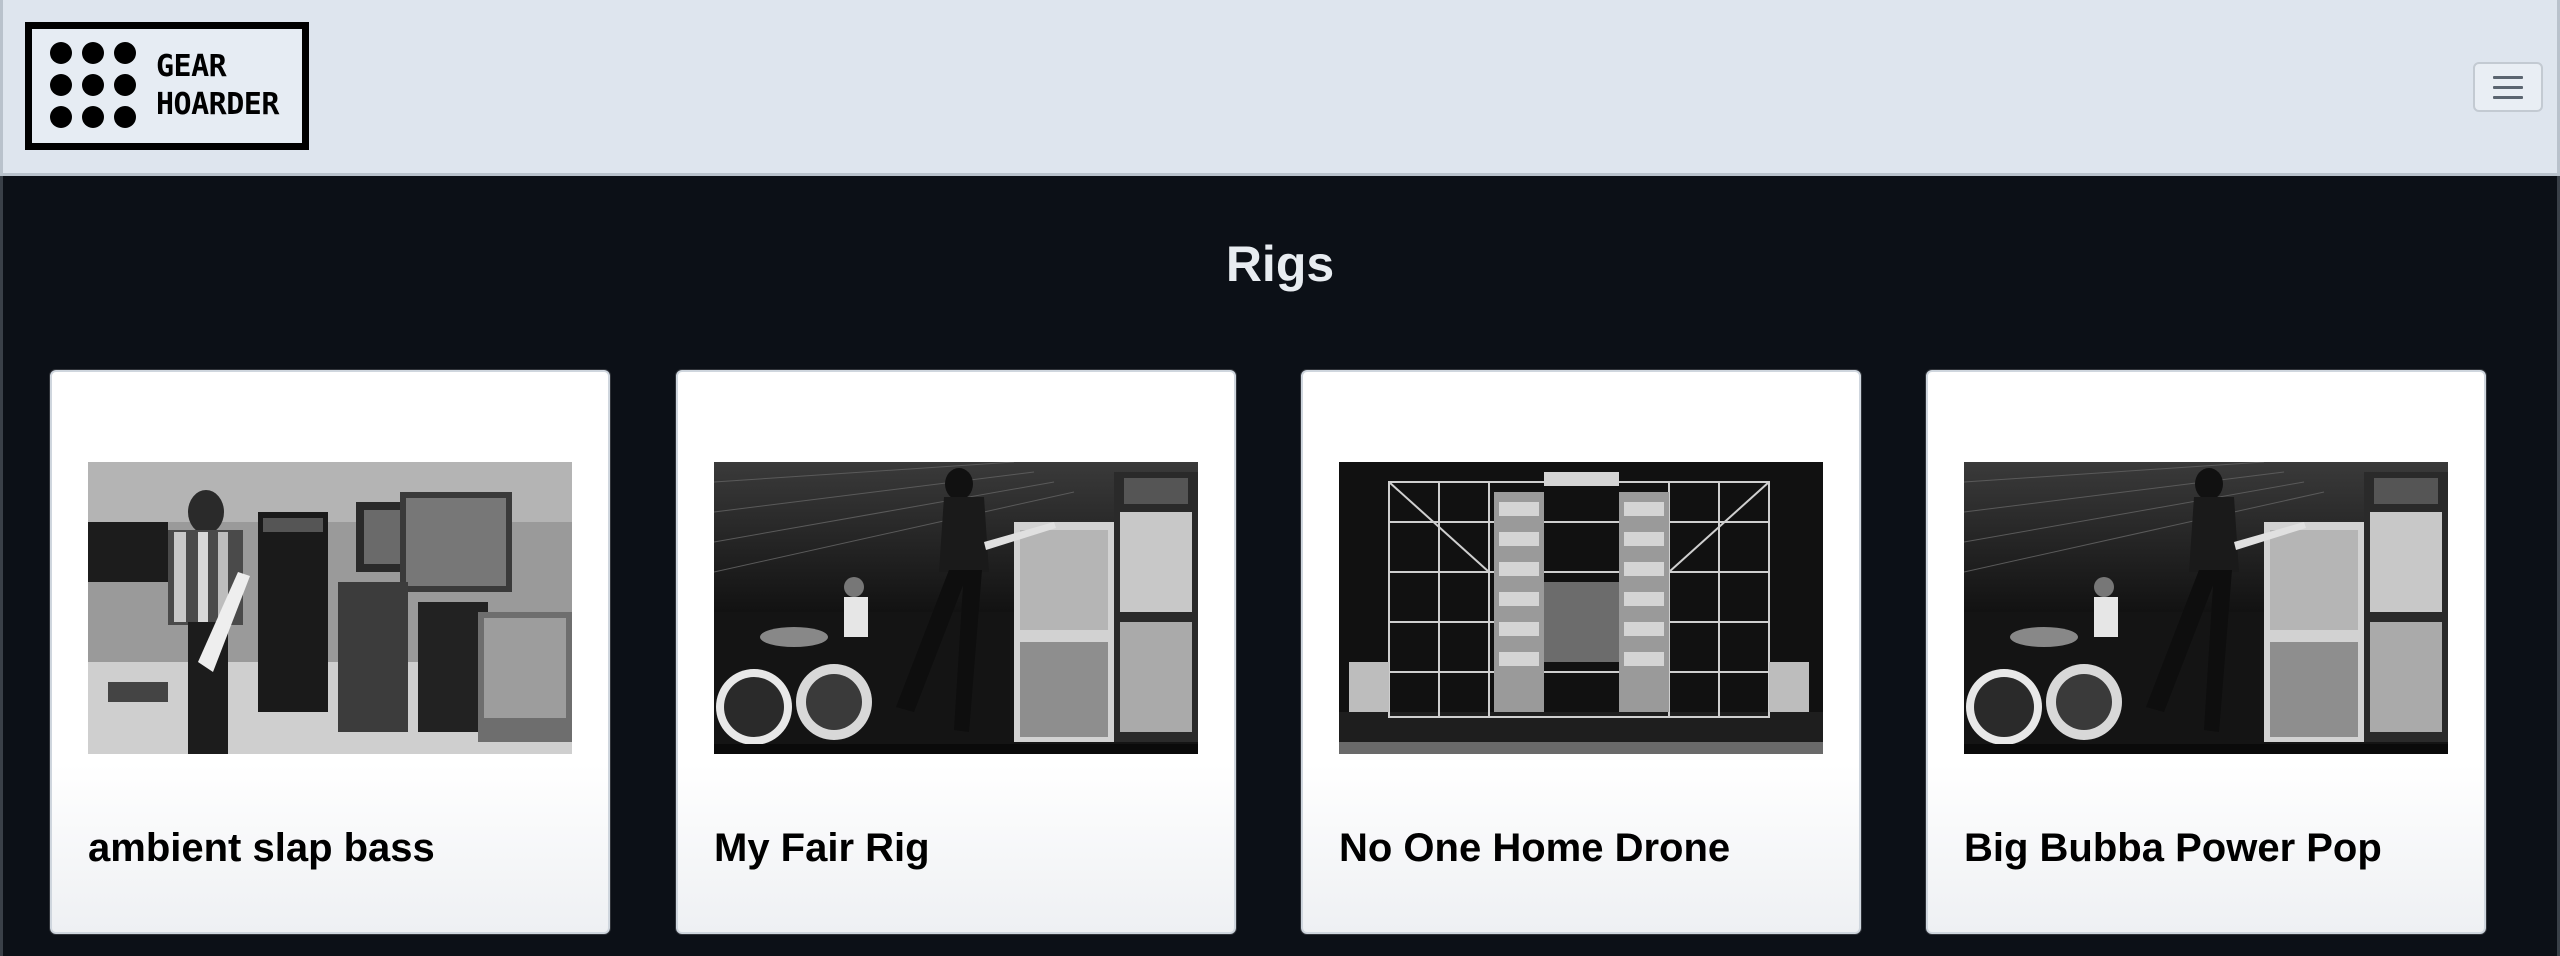 This screenshot has height=956, width=2560. I want to click on rig-card: My Fair Rig, so click(956, 652).